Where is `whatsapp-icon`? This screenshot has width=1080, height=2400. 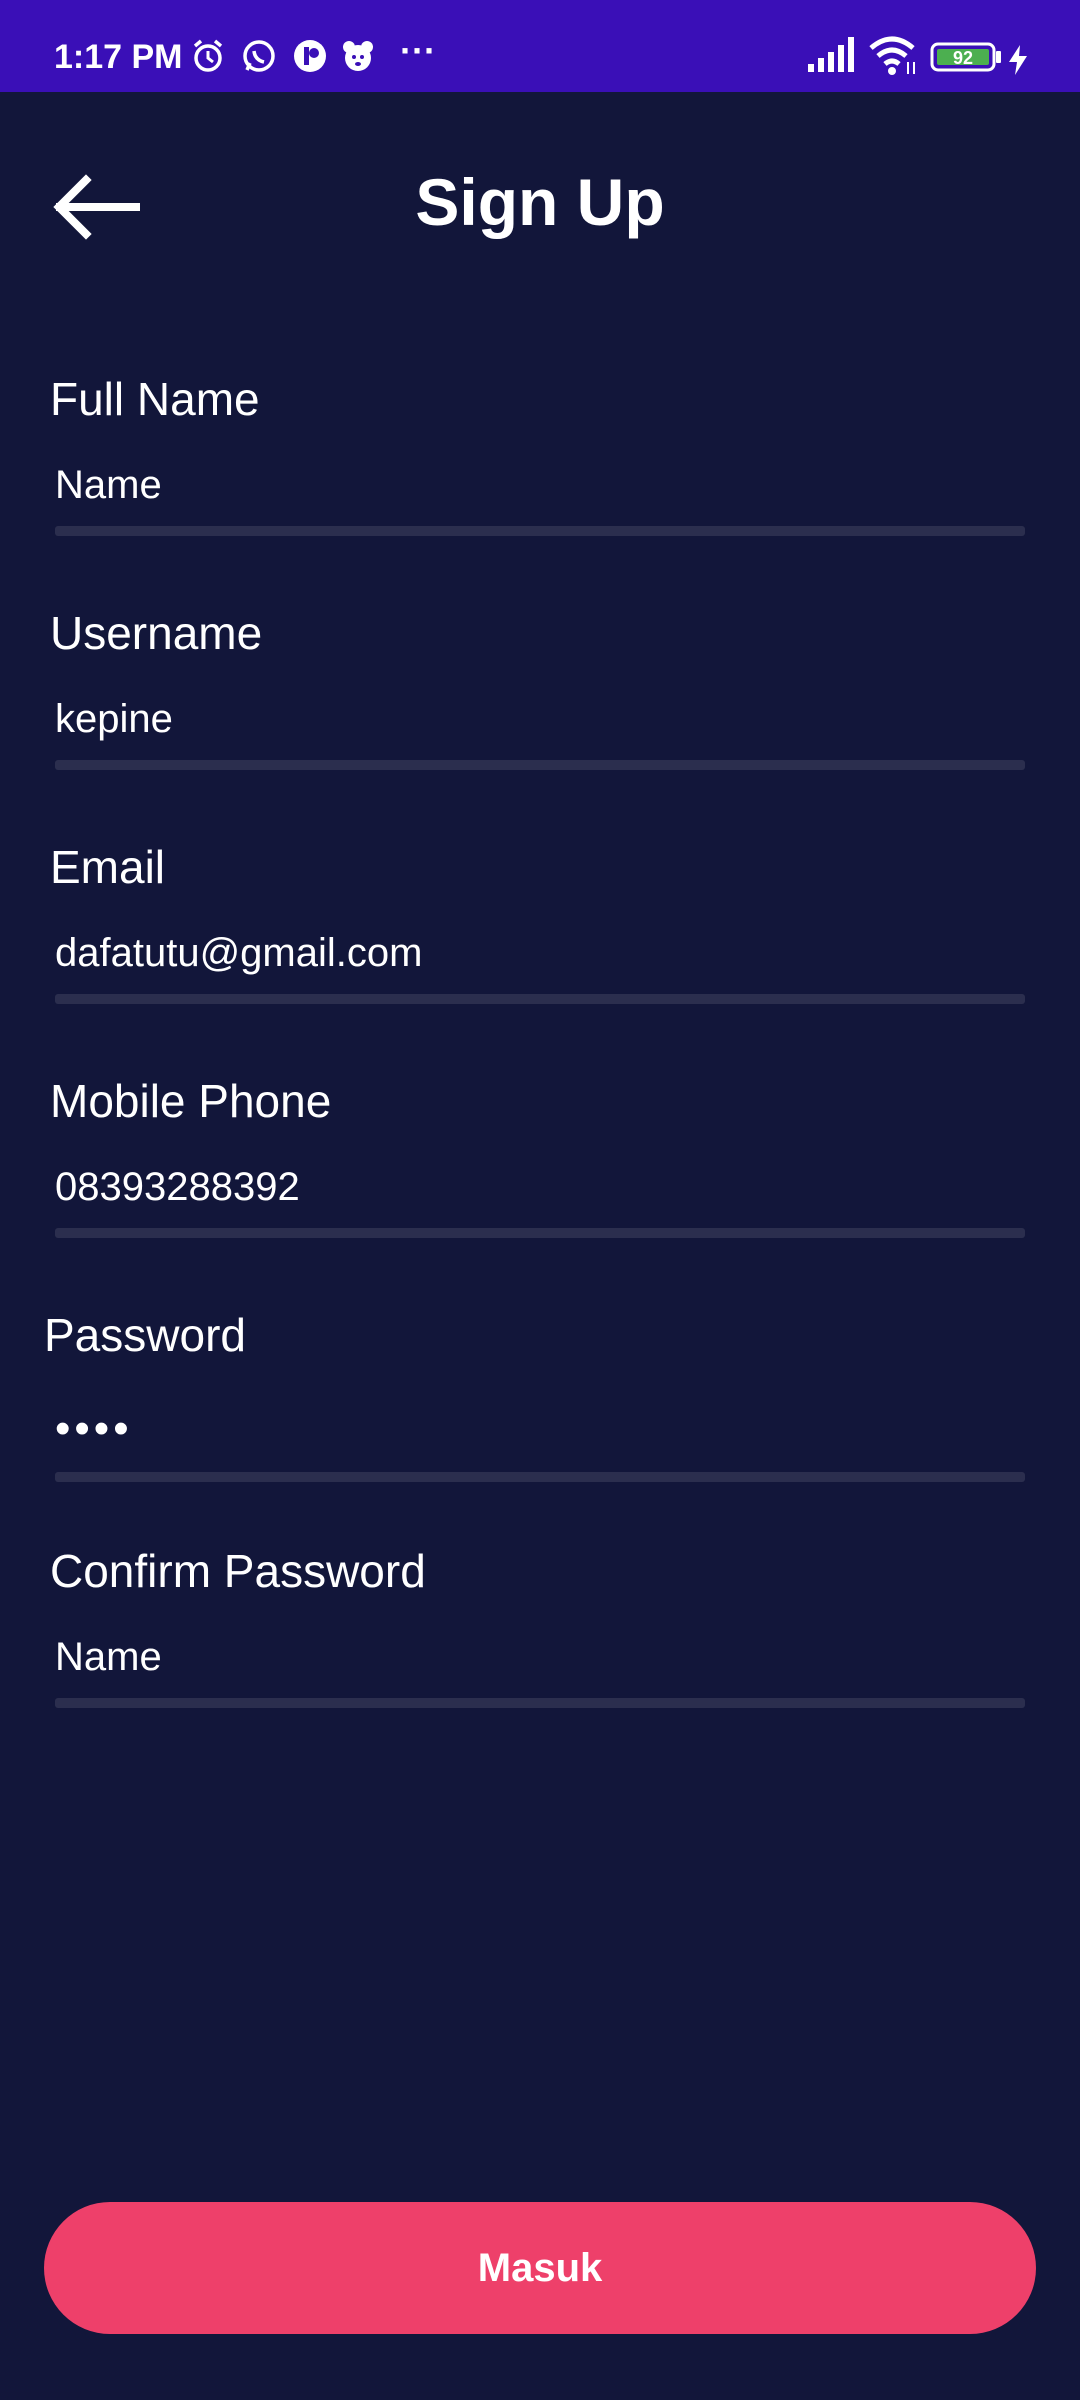 whatsapp-icon is located at coordinates (259, 56).